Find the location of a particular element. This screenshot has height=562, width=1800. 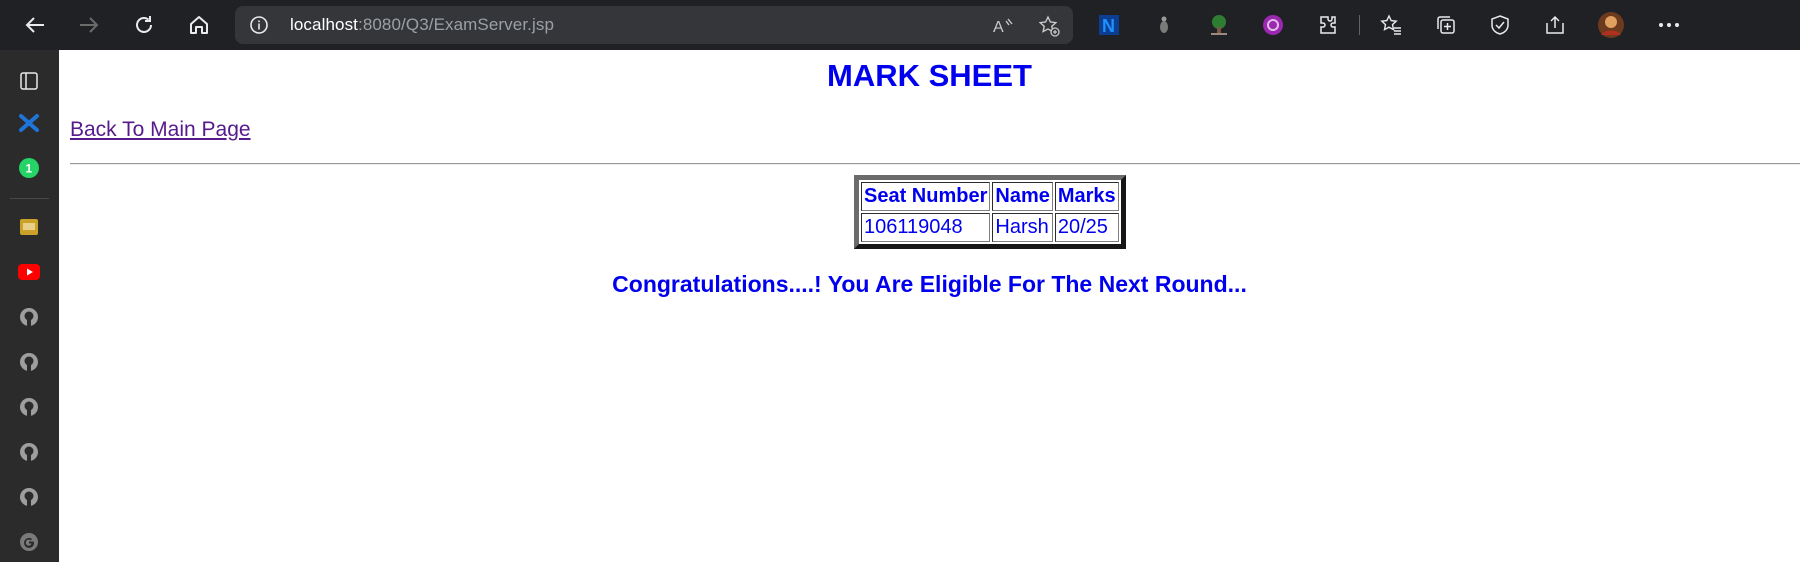

table-row: 106119048 Harsh 20/25 is located at coordinates (990, 227).